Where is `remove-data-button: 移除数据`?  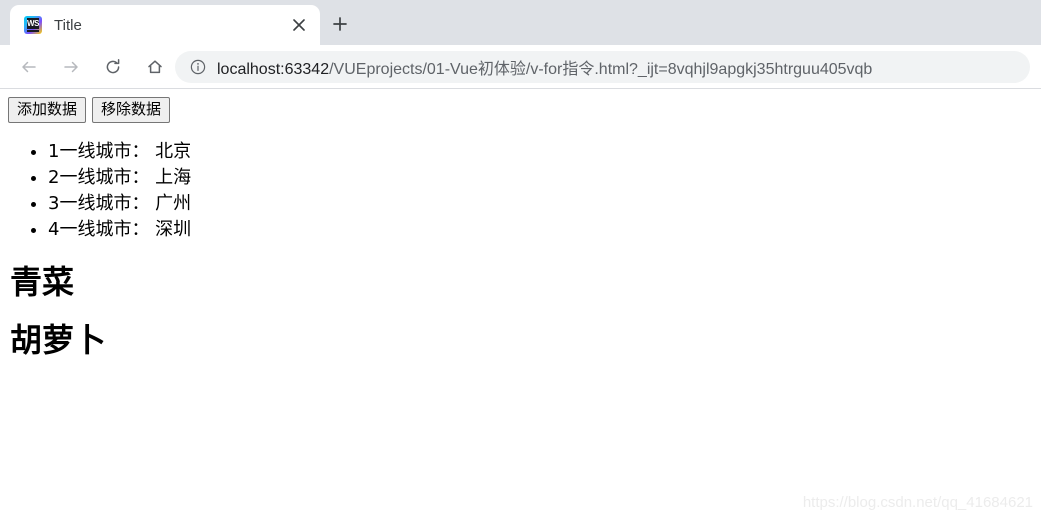 remove-data-button: 移除数据 is located at coordinates (131, 110).